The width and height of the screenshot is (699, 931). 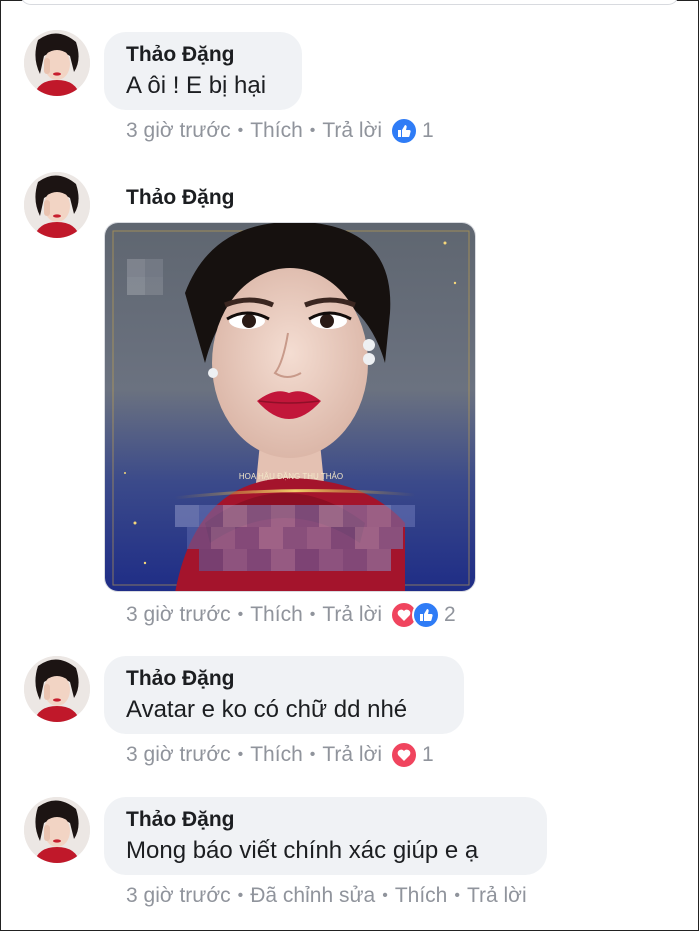 I want to click on comment-bubble: Thảo Đặng A ôi ! E bị hại, so click(x=203, y=71).